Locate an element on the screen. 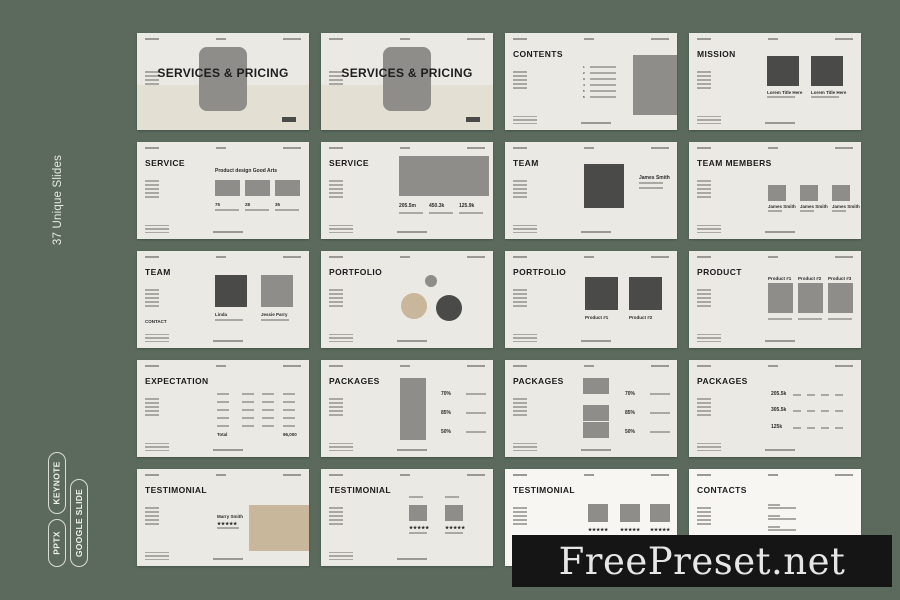 The height and width of the screenshot is (600, 900). toc-number: 3 is located at coordinates (584, 79).